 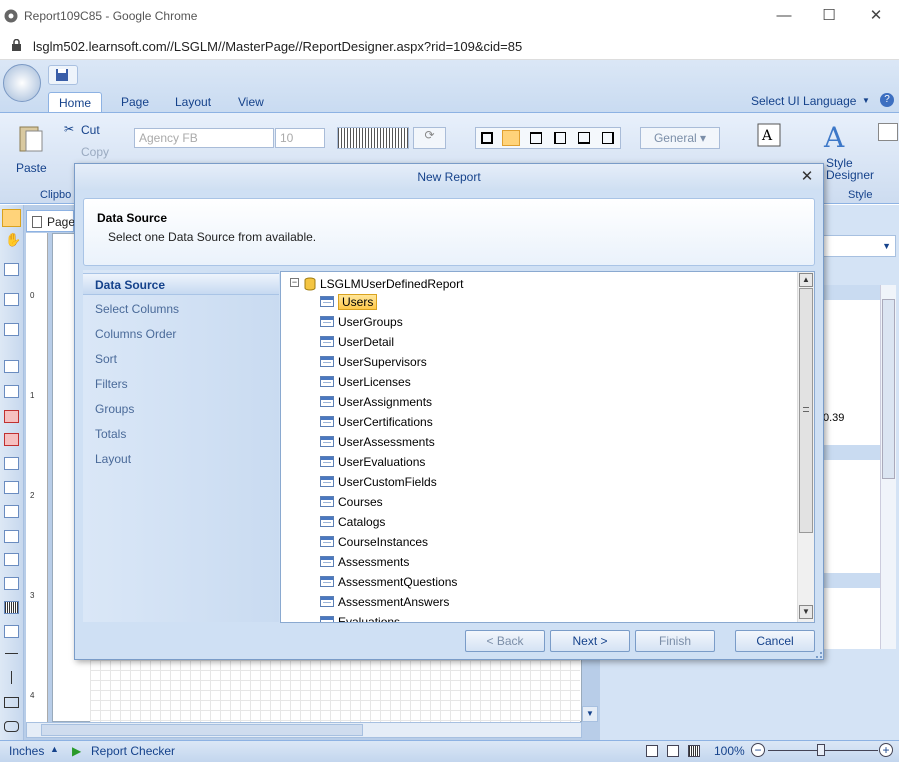 What do you see at coordinates (377, 442) in the screenshot?
I see `tree-item: UserAssessments` at bounding box center [377, 442].